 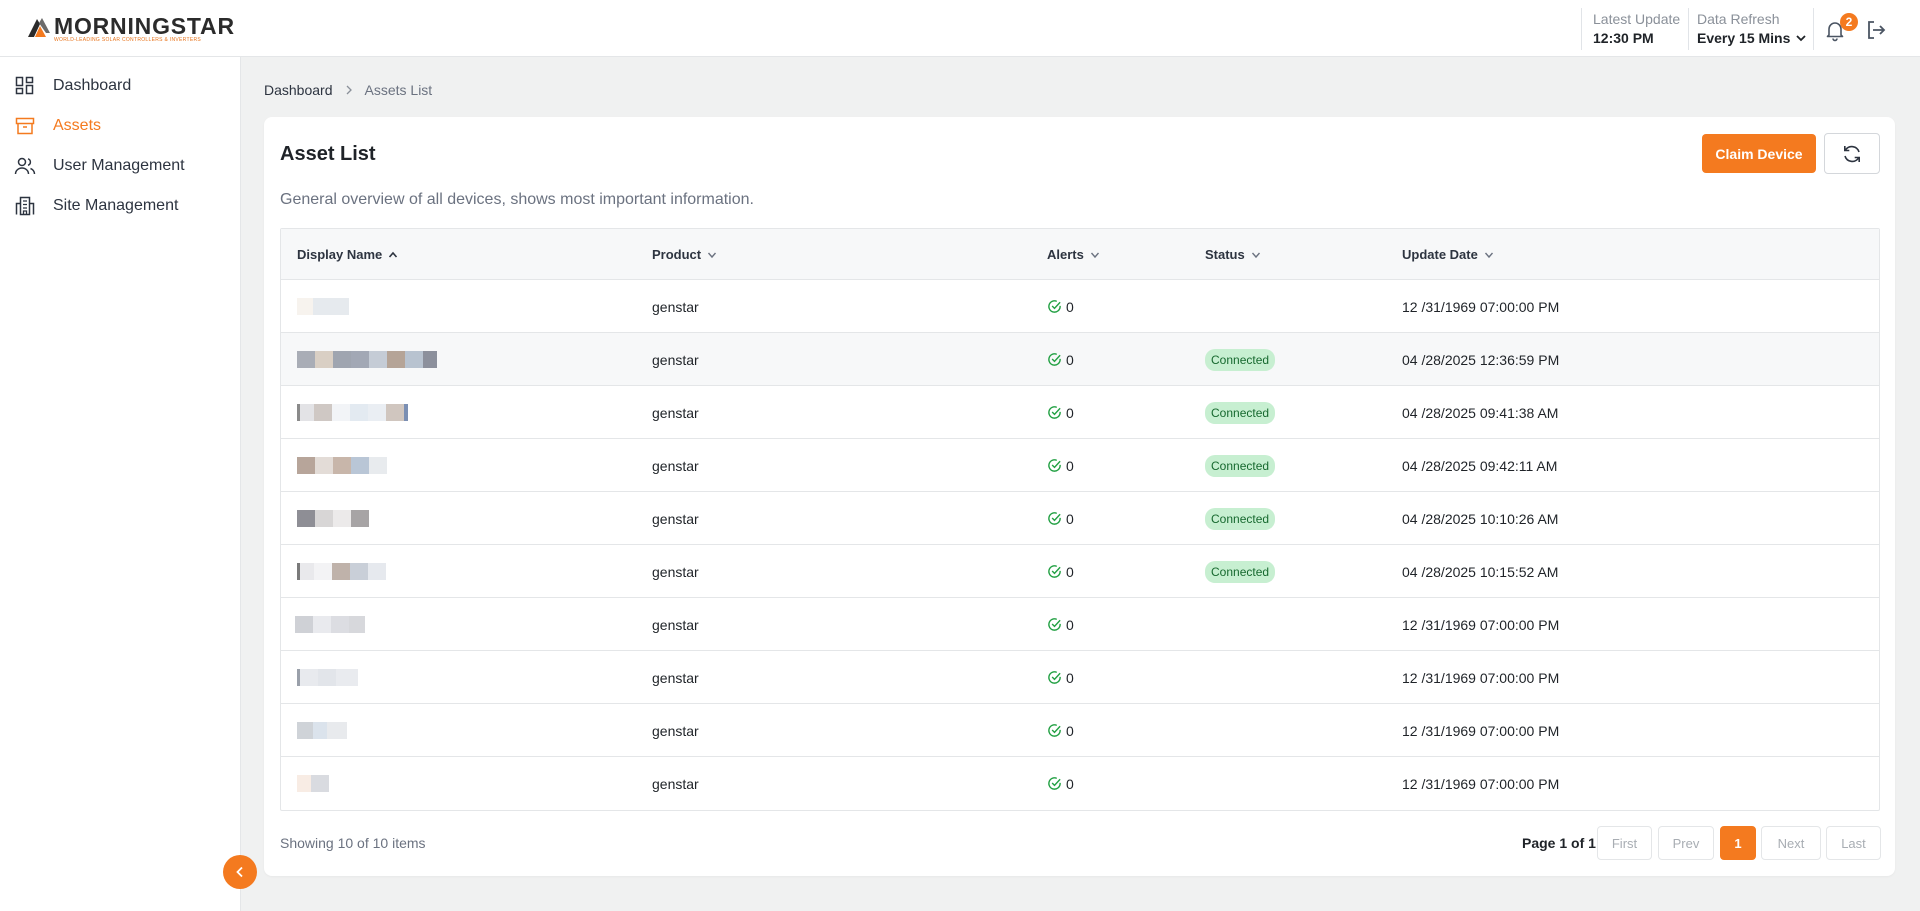 What do you see at coordinates (1636, 29) in the screenshot?
I see `latest-update: Latest Update 12:30 PM` at bounding box center [1636, 29].